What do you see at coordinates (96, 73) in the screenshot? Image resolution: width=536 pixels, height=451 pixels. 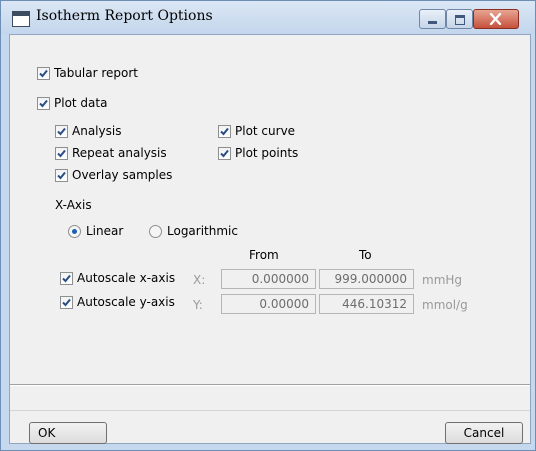 I see `tabular-report-label: Tabular report` at bounding box center [96, 73].